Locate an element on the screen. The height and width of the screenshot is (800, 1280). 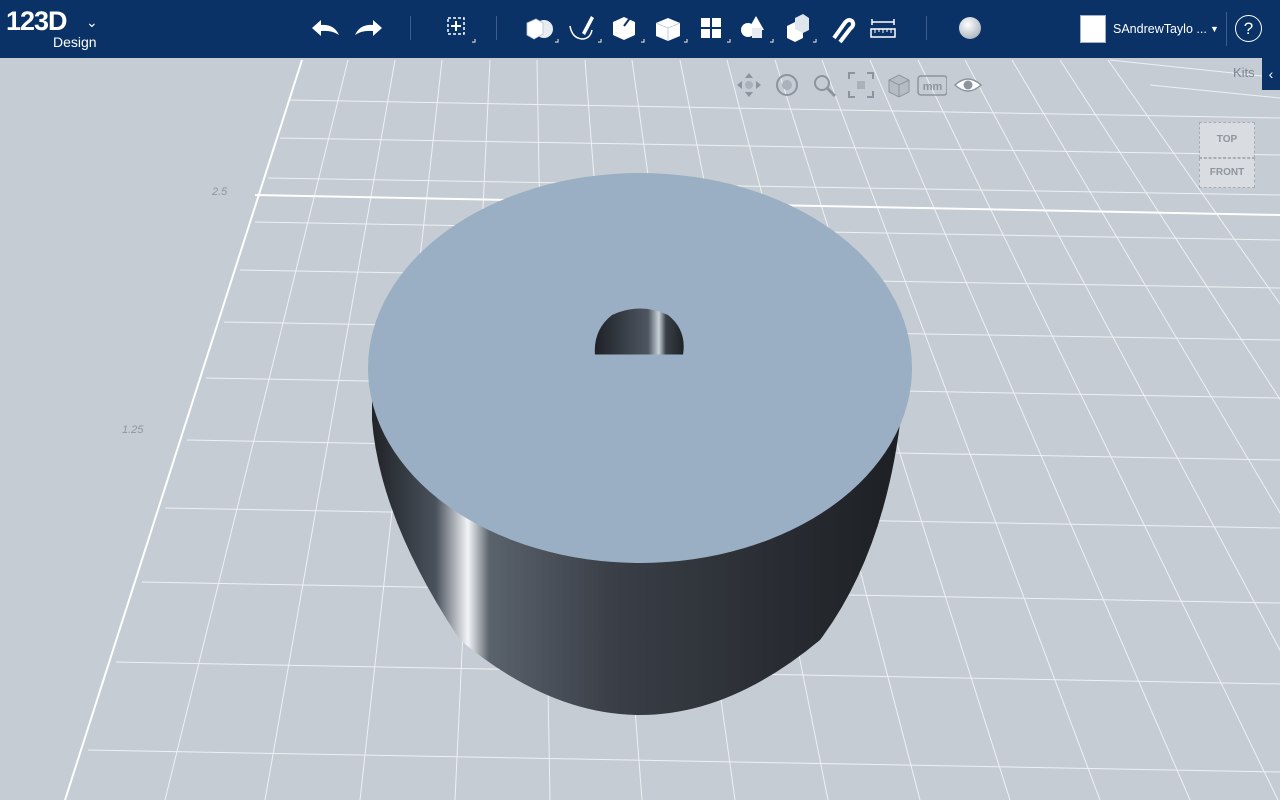
view-mode-button is located at coordinates (899, 85).